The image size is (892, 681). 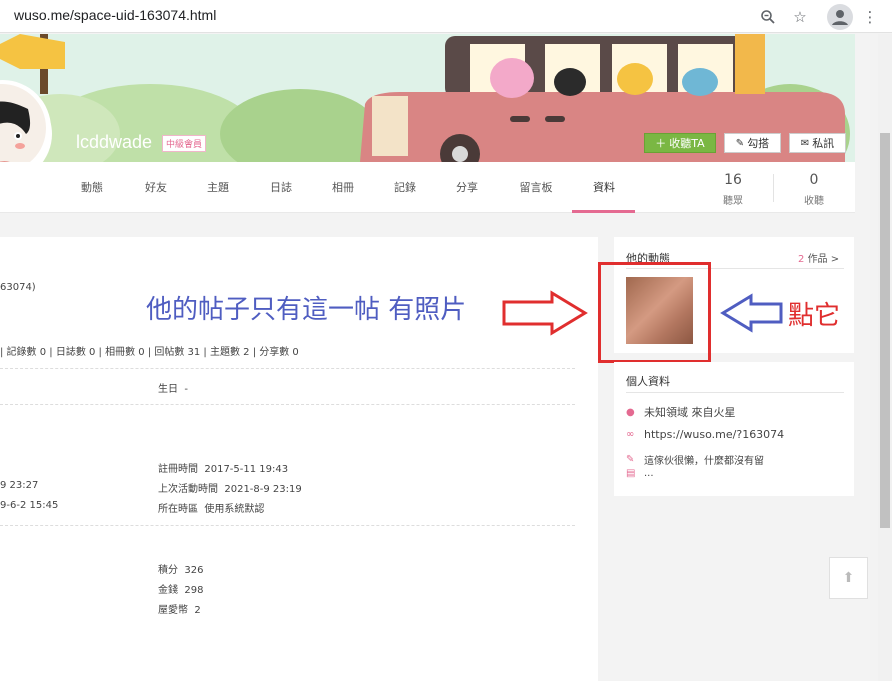 What do you see at coordinates (263, 489) in the screenshot?
I see `last-active-value: 2021-8-9 23:19` at bounding box center [263, 489].